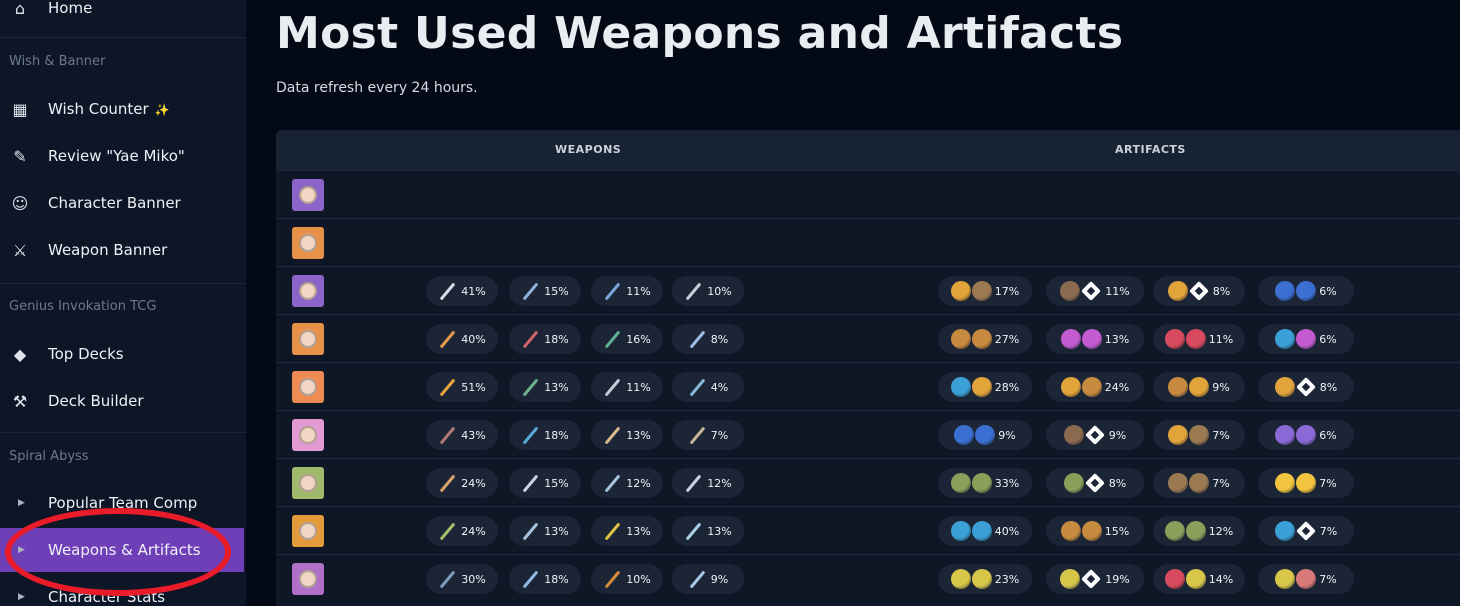  Describe the element at coordinates (123, 590) in the screenshot. I see `nav-character-stats: ▶ Character Stats` at that location.